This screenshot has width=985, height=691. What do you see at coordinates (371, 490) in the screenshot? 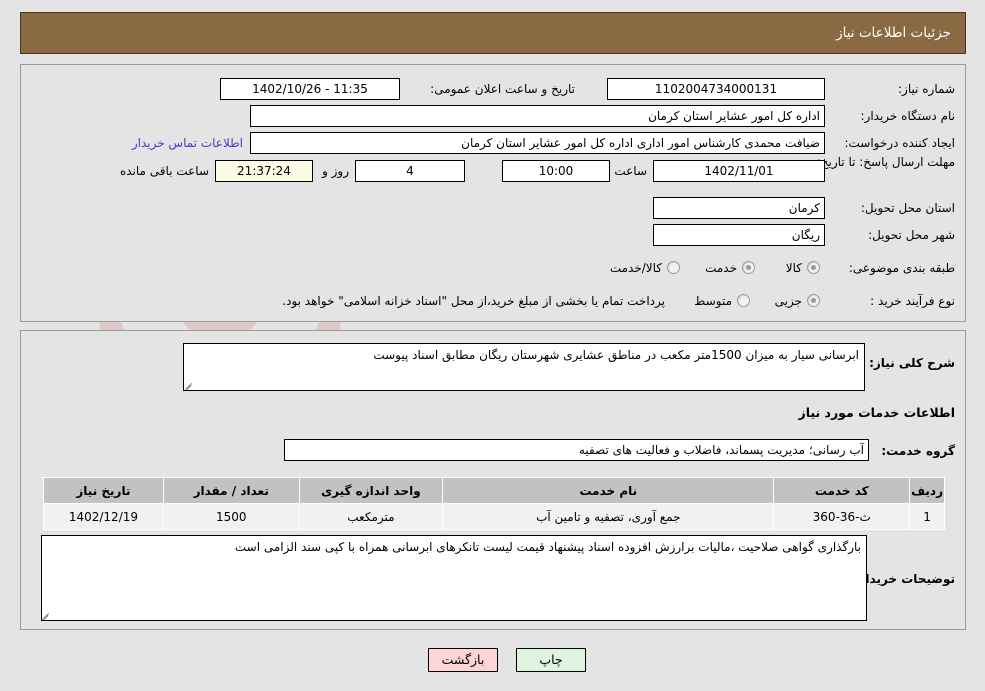
I see `th-unit: واحد اندازه گیری` at bounding box center [371, 490].